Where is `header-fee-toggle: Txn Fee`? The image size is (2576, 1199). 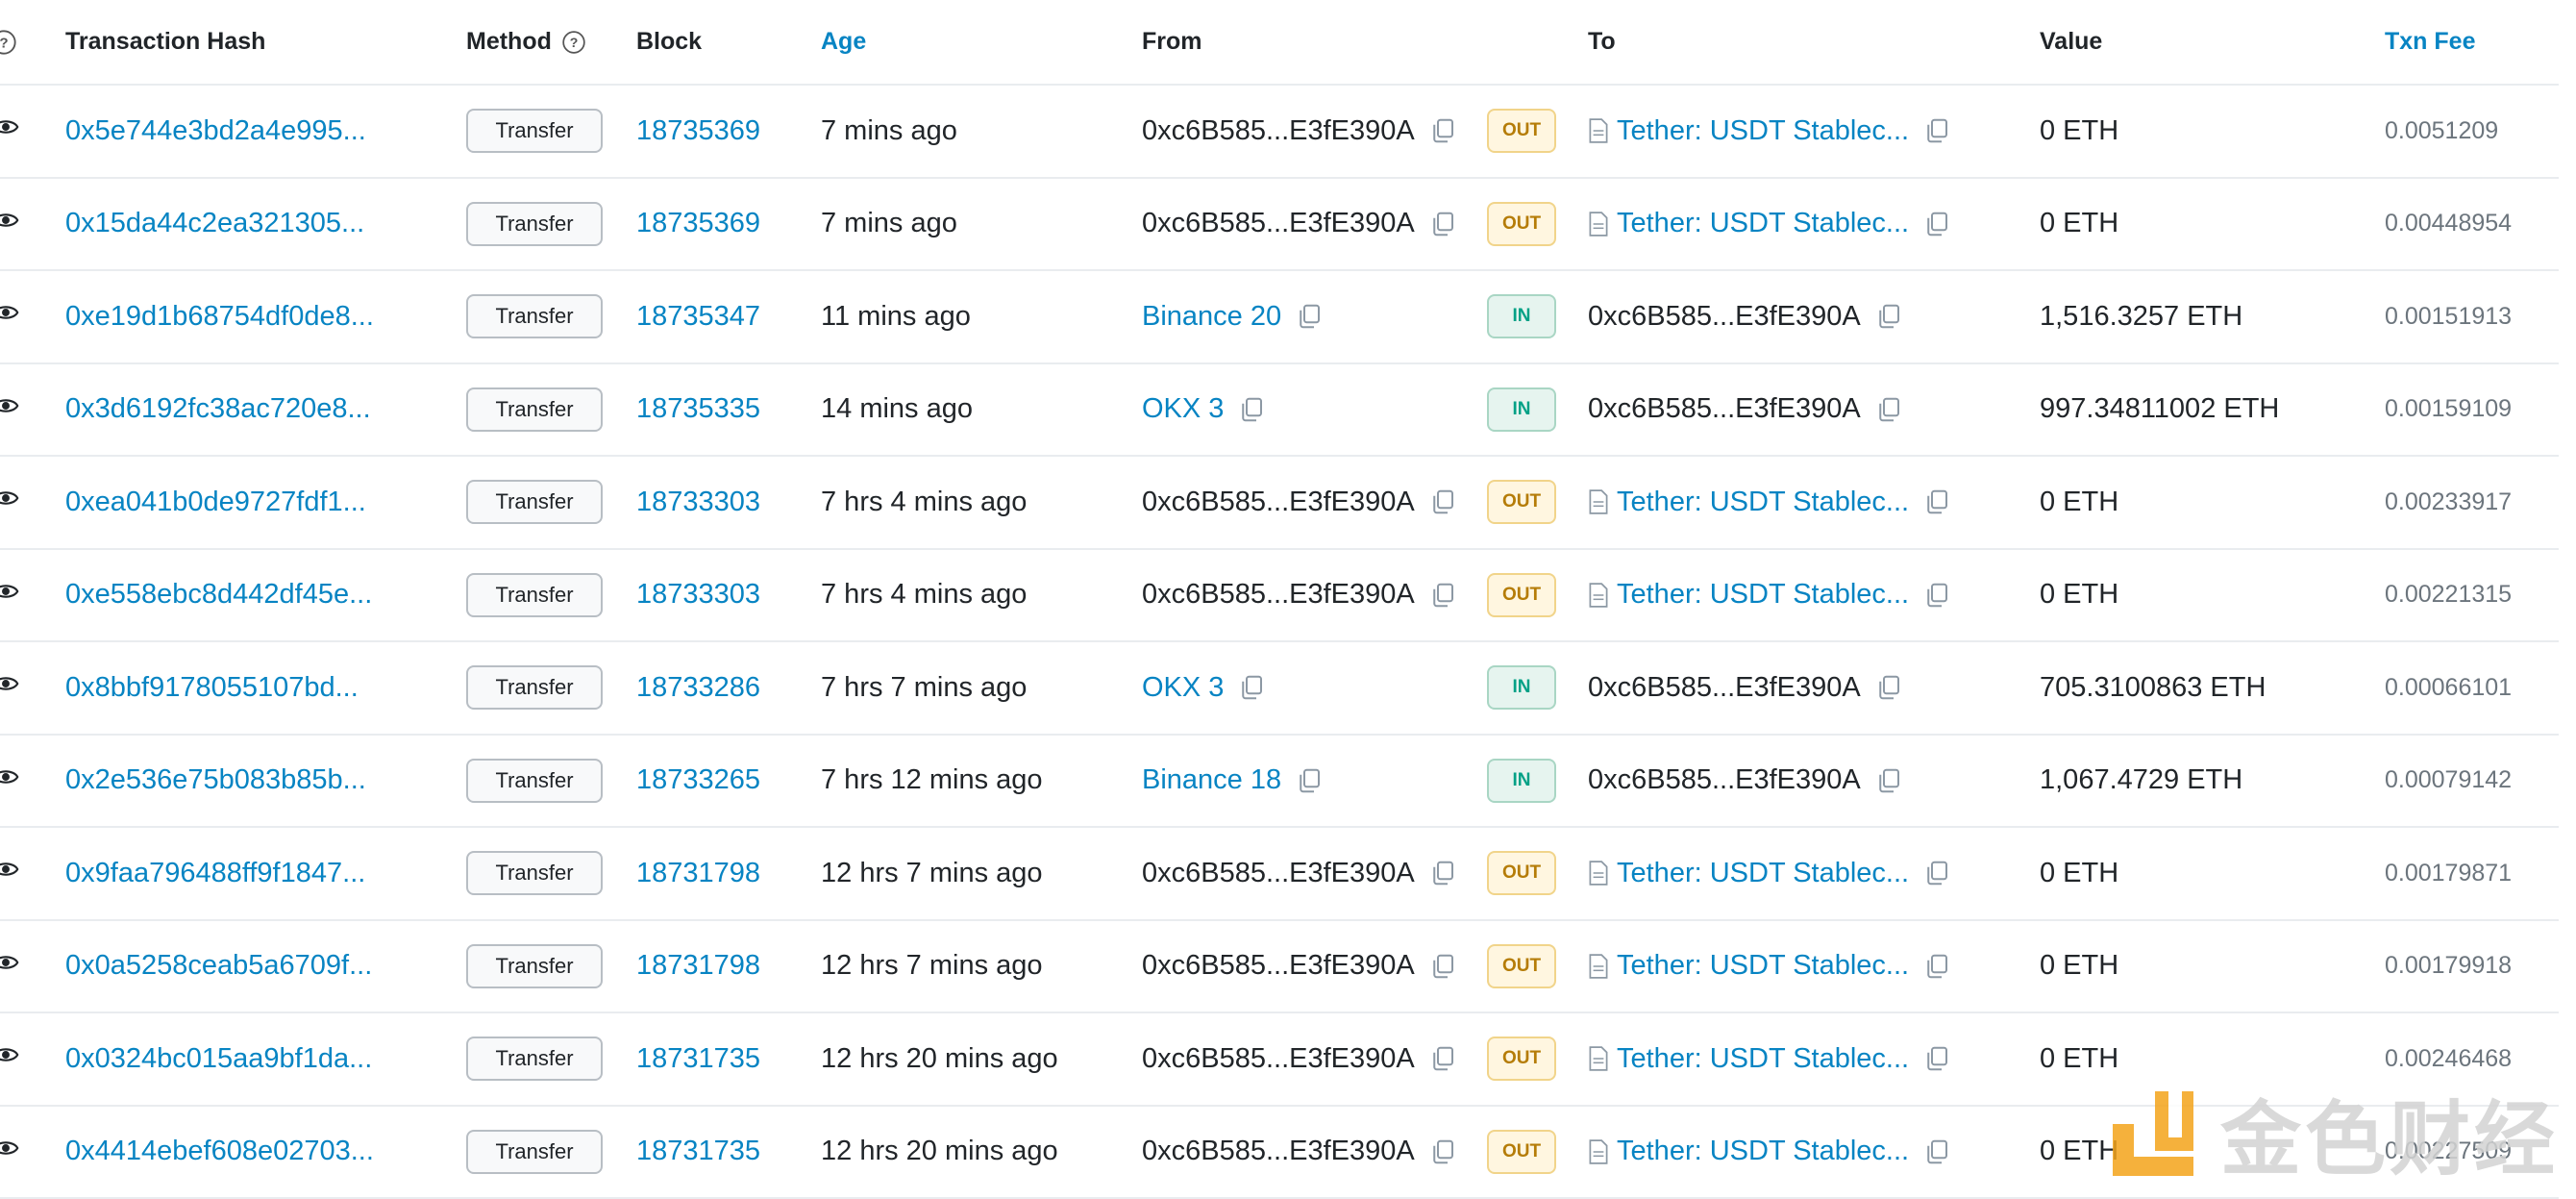
header-fee-toggle: Txn Fee is located at coordinates (2480, 42).